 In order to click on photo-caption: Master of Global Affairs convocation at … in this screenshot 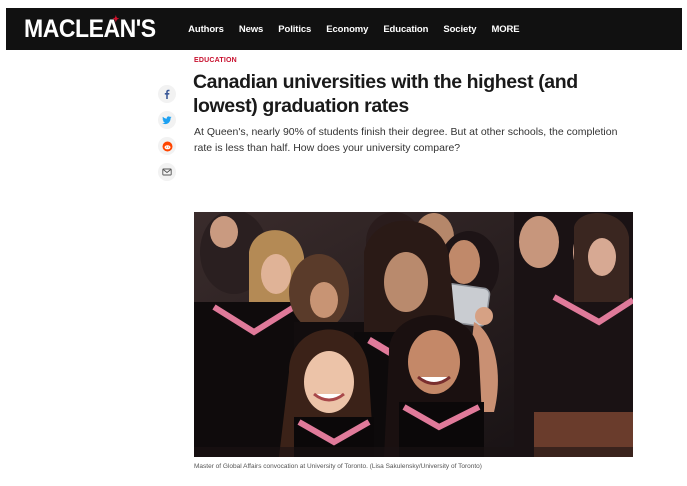, I will do `click(338, 466)`.